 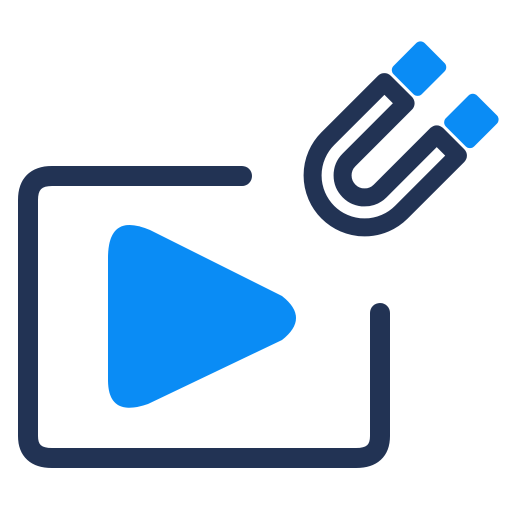 I want to click on play-icon, so click(x=202, y=316).